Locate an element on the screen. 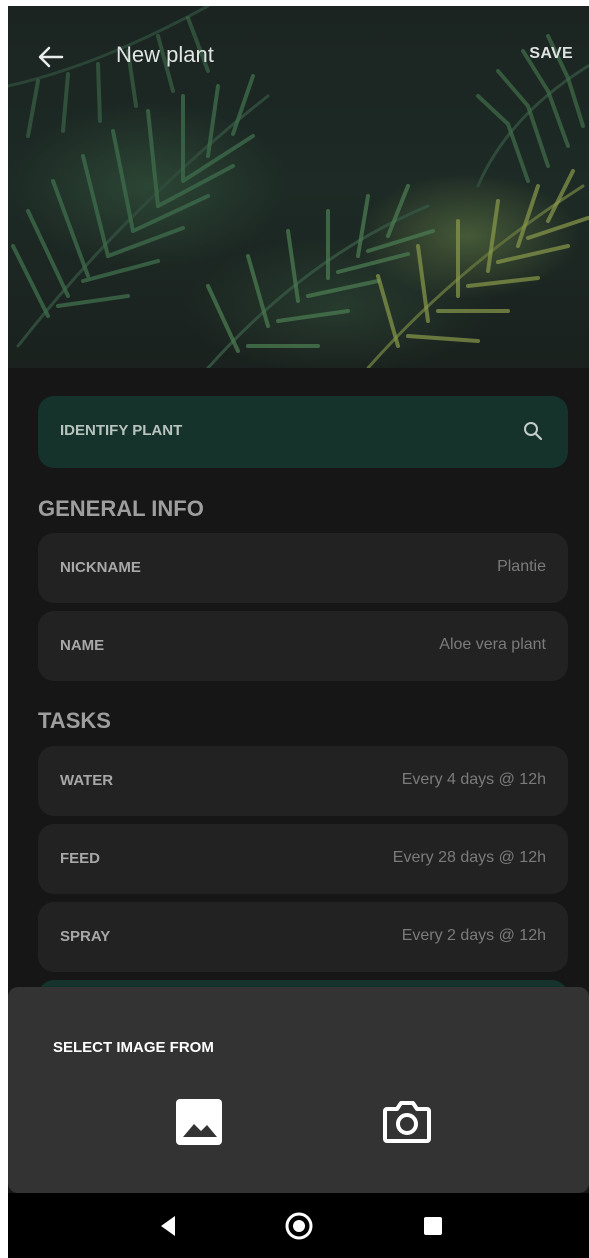  identify-plant-label: IDENTIFY PLANT is located at coordinates (121, 430).